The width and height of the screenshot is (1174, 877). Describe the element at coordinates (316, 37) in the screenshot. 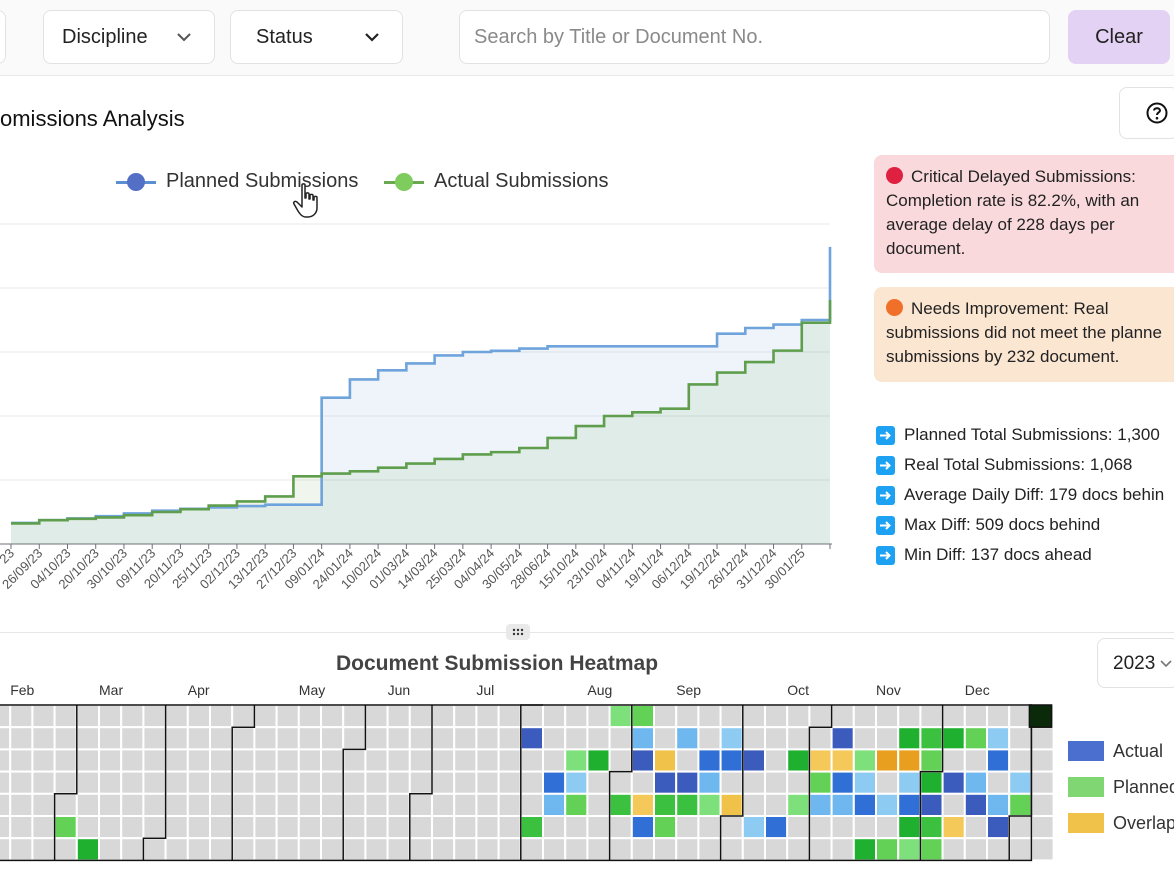

I see `status-dropdown: Status` at that location.